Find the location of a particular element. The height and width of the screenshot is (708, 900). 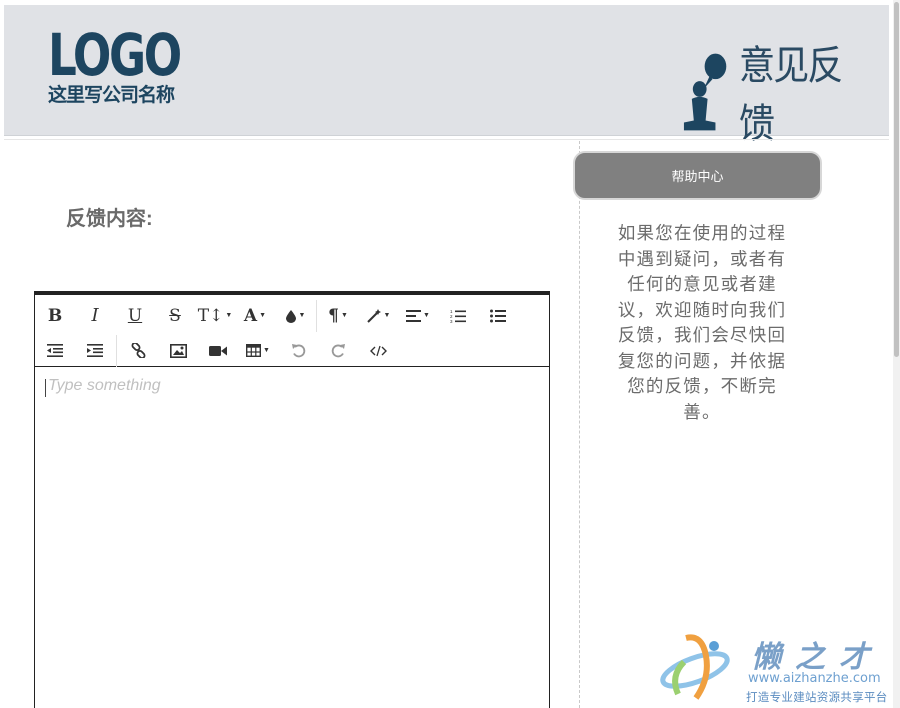

unordered-list-button is located at coordinates (498, 316).